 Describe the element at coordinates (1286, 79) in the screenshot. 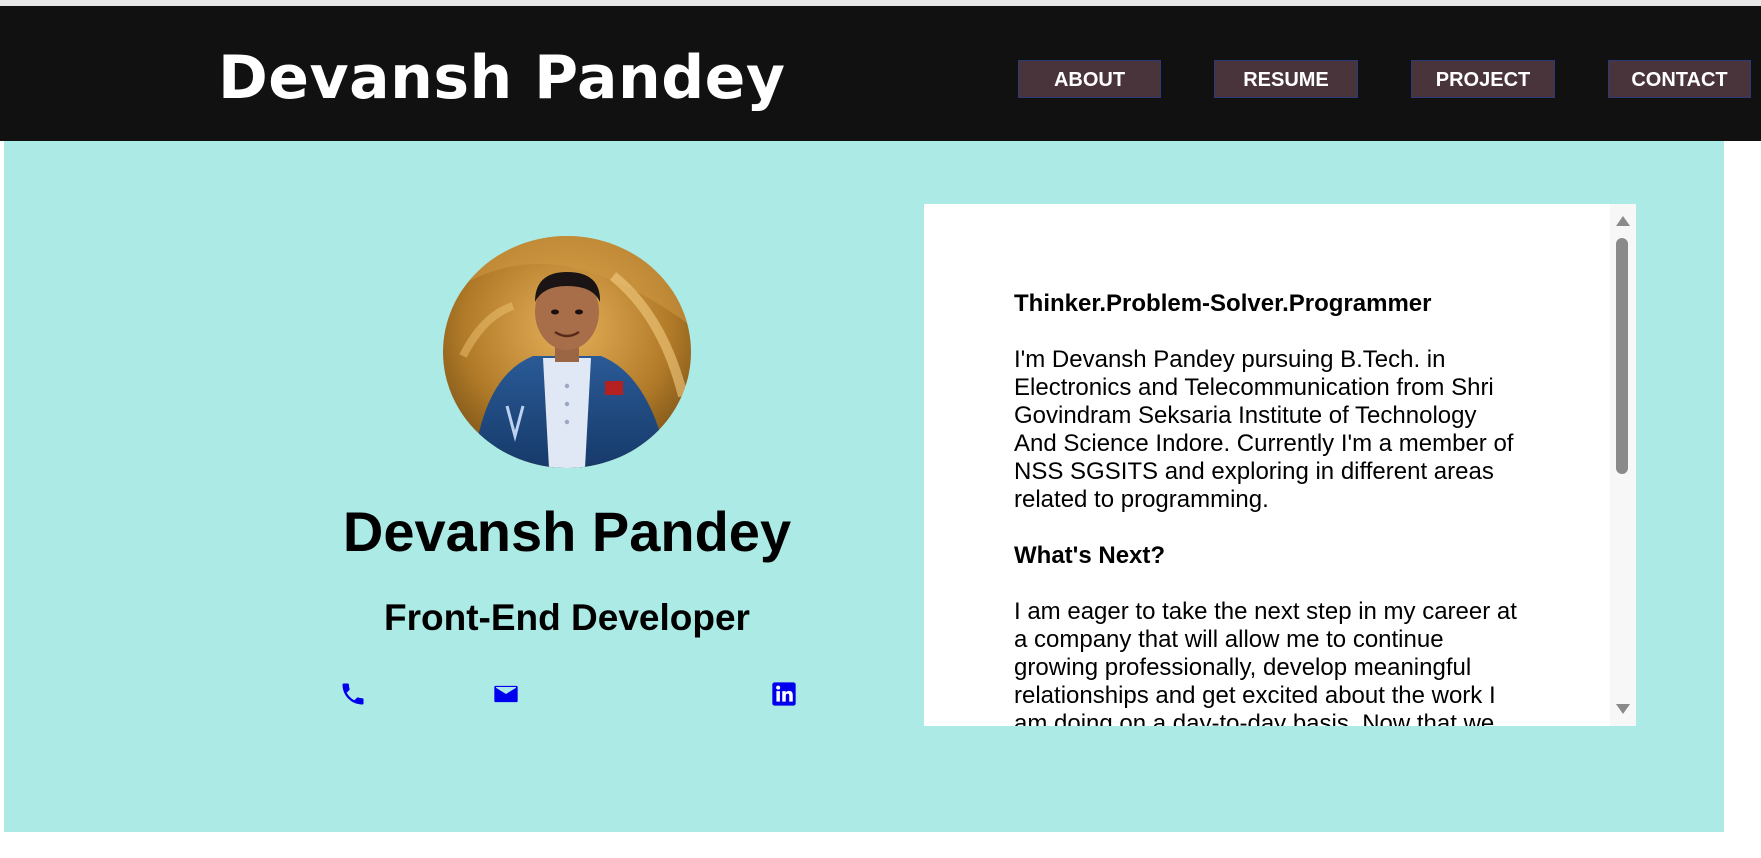

I see `nav-resume-button: RESUME` at that location.